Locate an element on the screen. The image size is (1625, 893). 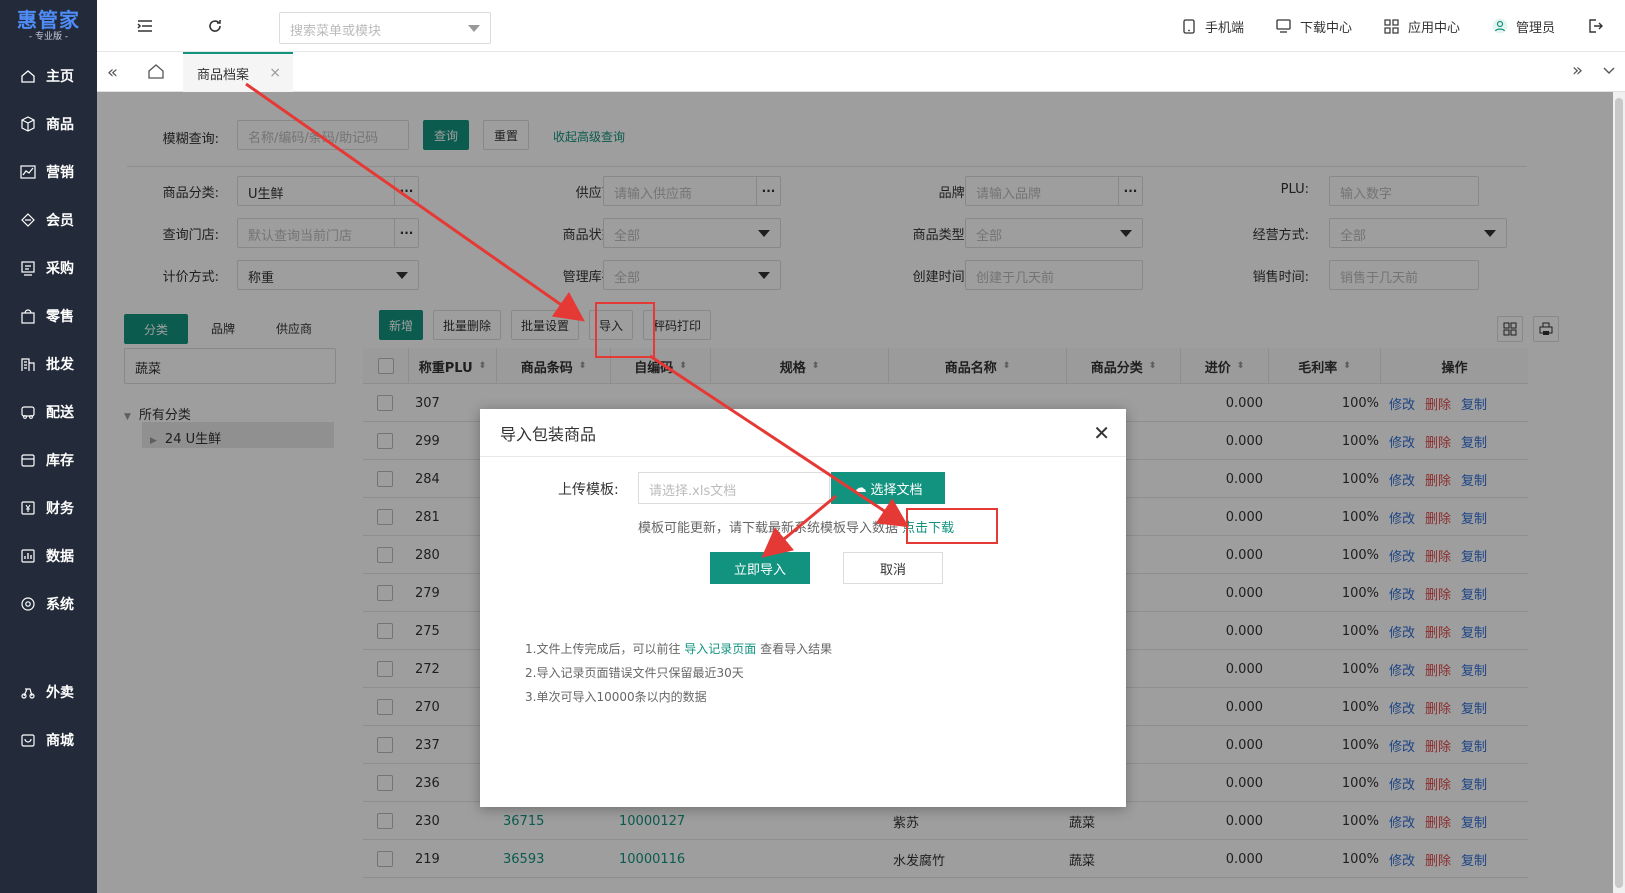
upload-icon: ☁ is located at coordinates (860, 488).